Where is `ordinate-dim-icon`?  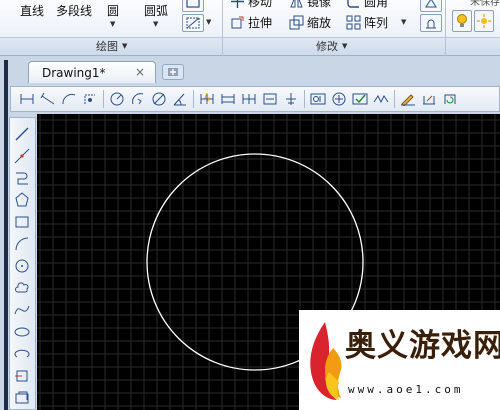
ordinate-dim-icon is located at coordinates (89, 99).